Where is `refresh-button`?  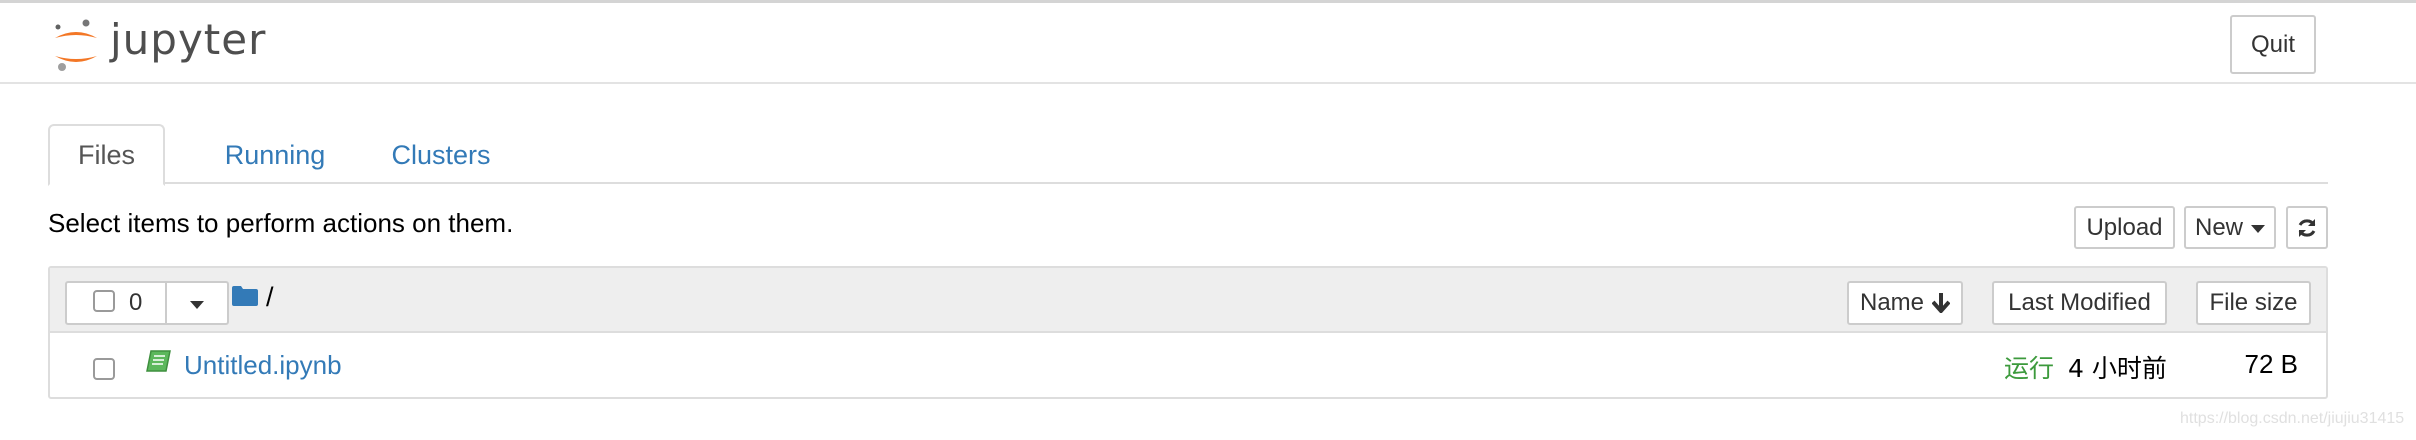 refresh-button is located at coordinates (2307, 227).